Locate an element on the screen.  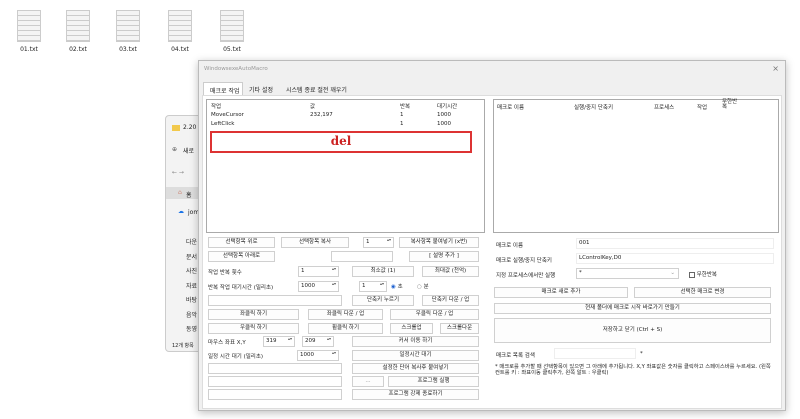
search-label: 매크로 목록 검색 is located at coordinates (515, 356).